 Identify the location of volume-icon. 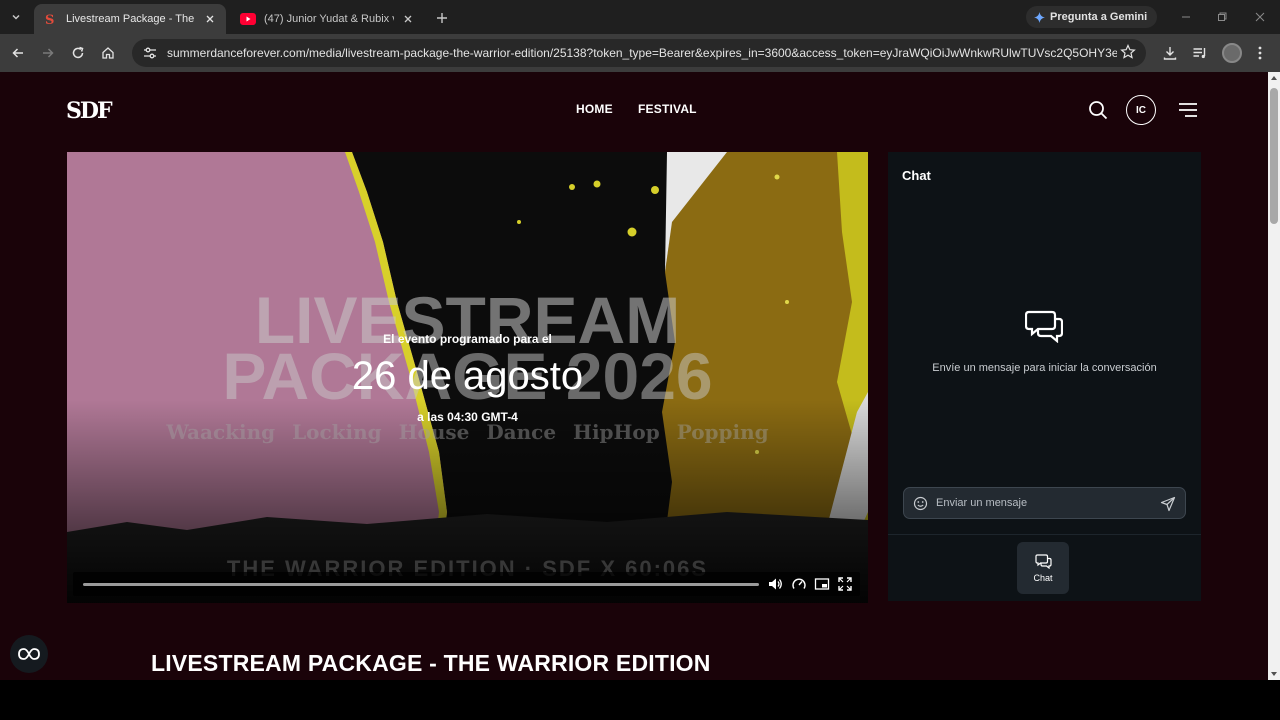
(775, 584).